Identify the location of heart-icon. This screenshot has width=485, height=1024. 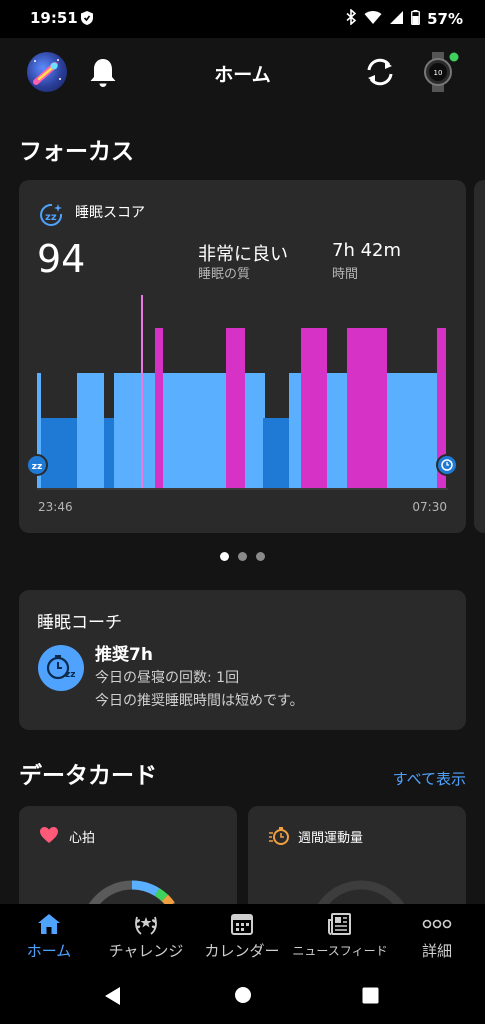
(49, 837).